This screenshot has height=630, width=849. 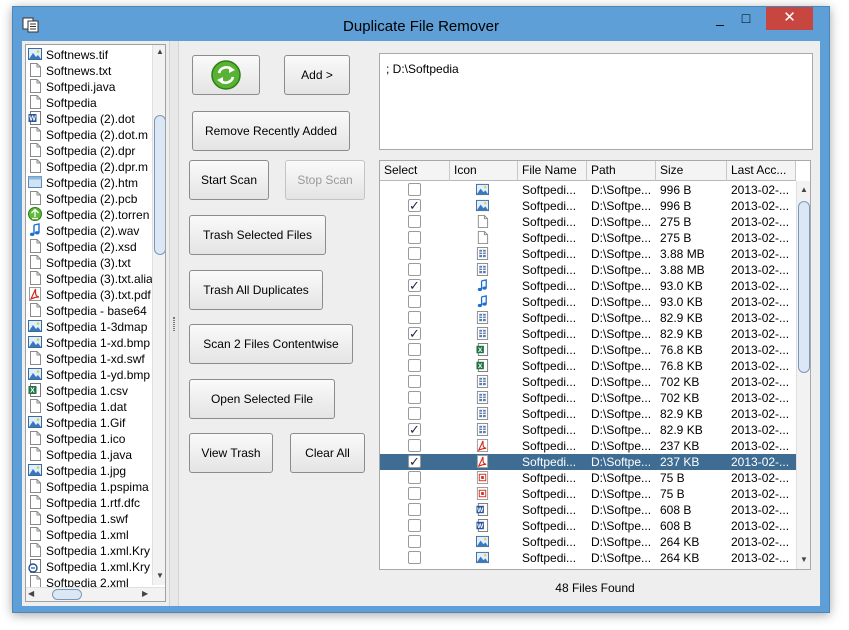 What do you see at coordinates (803, 375) in the screenshot?
I see `table-vertical-scrollbar: ▲ ▼` at bounding box center [803, 375].